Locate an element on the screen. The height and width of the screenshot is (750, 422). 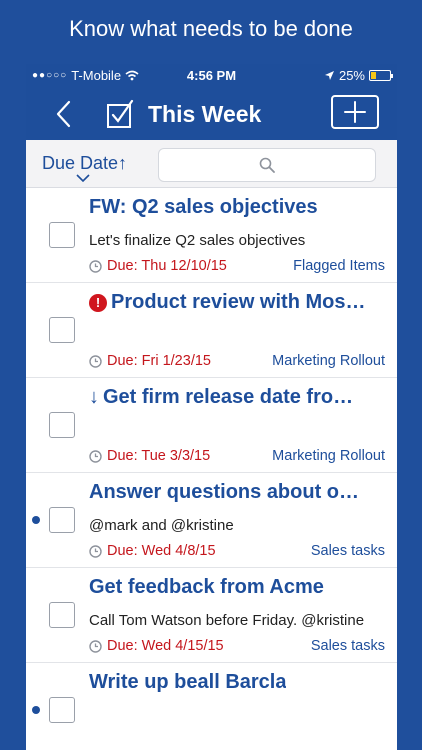
add-task-button is located at coordinates (355, 112).